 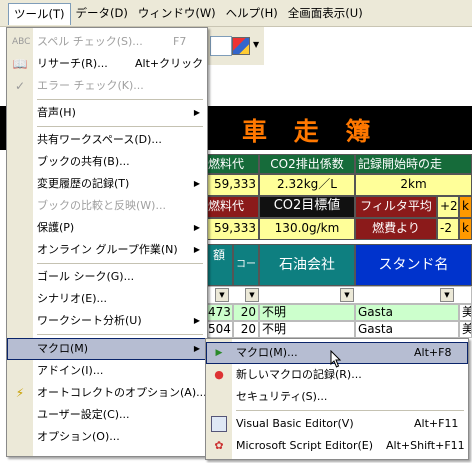 I want to click on menu-help: ヘルプ(H), so click(x=252, y=13).